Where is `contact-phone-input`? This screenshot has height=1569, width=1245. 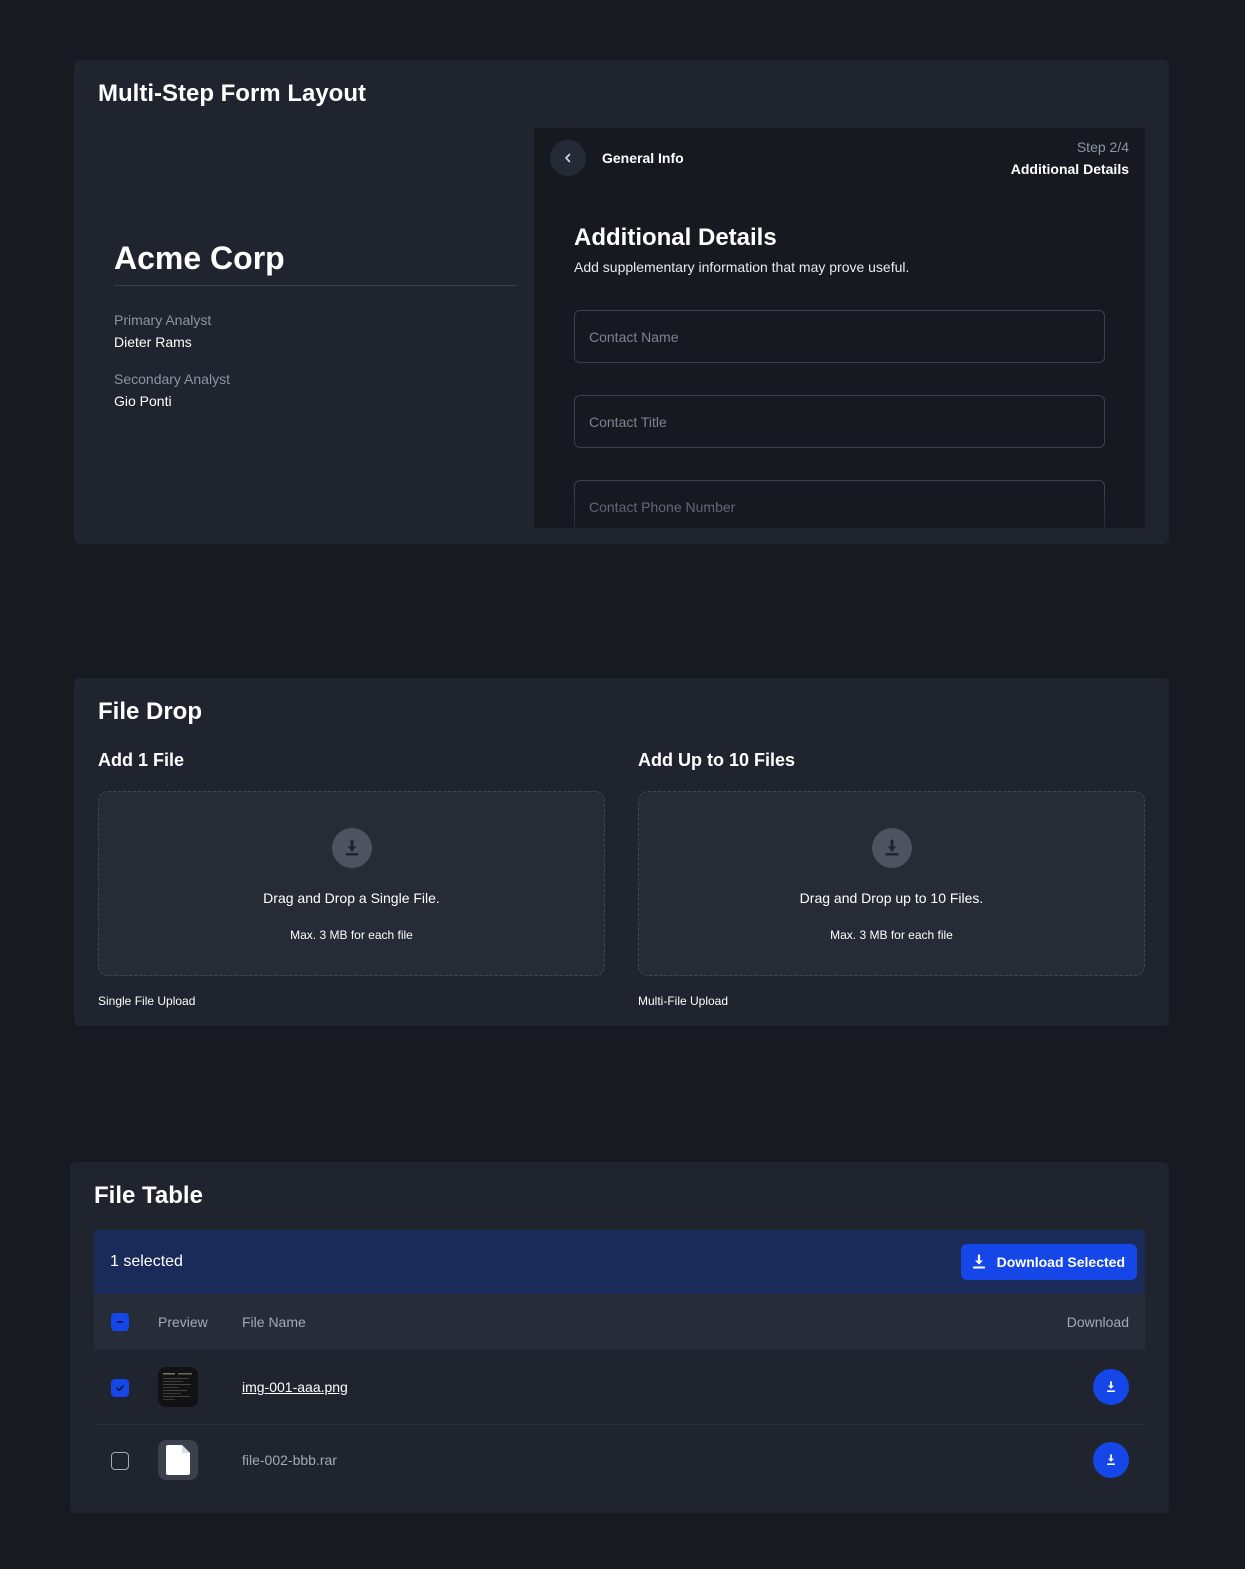
contact-phone-input is located at coordinates (839, 504).